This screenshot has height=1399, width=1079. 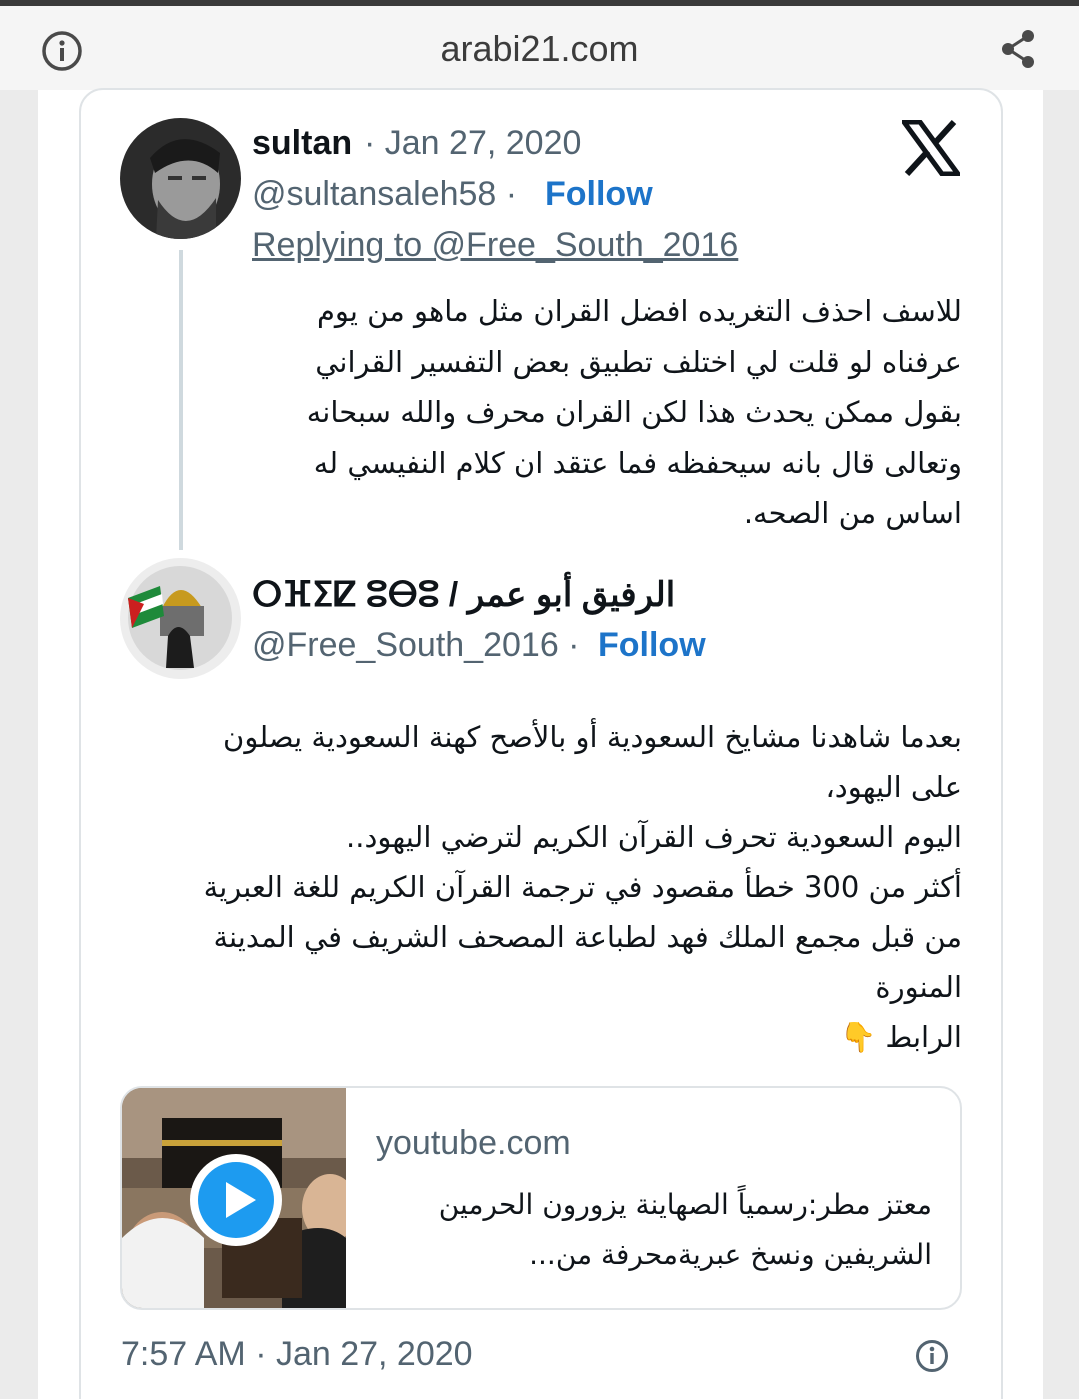 I want to click on author-name: sultan, so click(x=302, y=143).